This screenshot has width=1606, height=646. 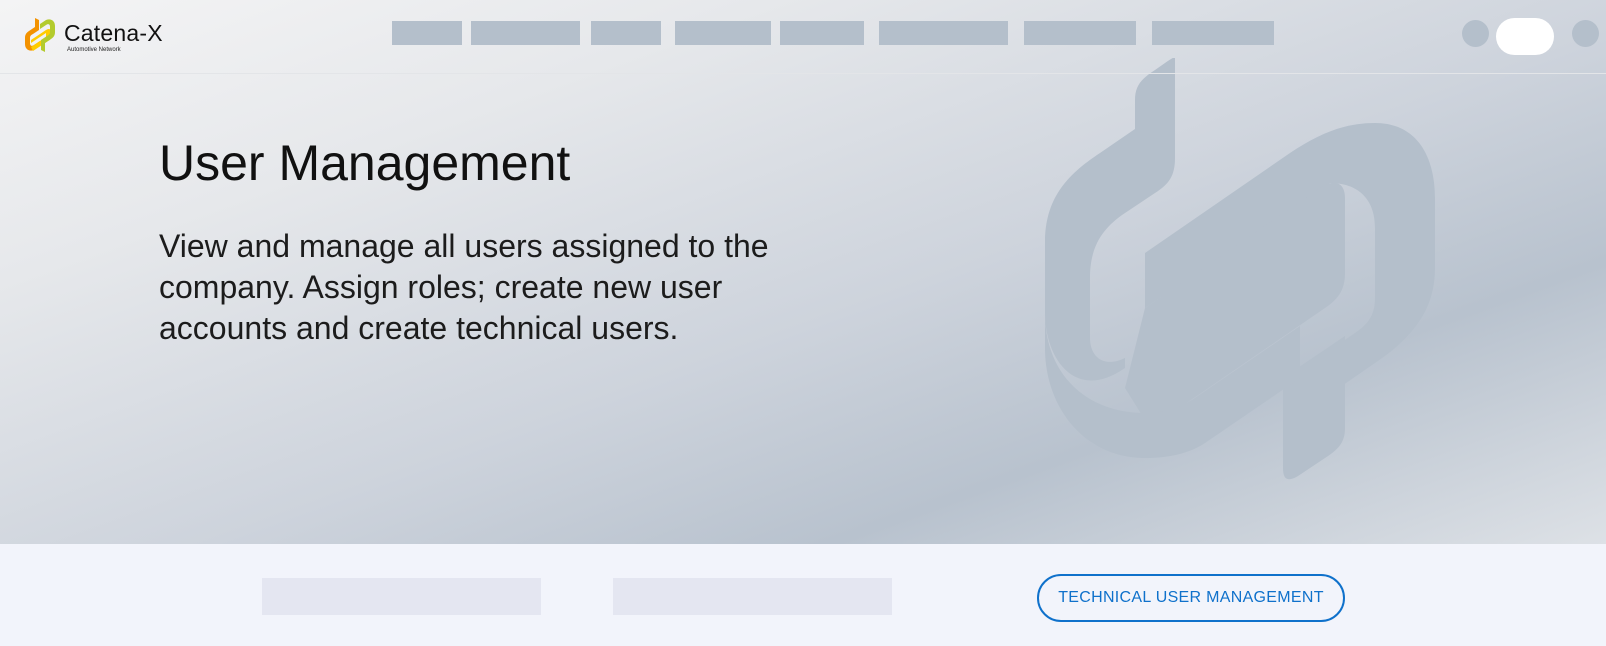 I want to click on user-menu-icon, so click(x=1525, y=36).